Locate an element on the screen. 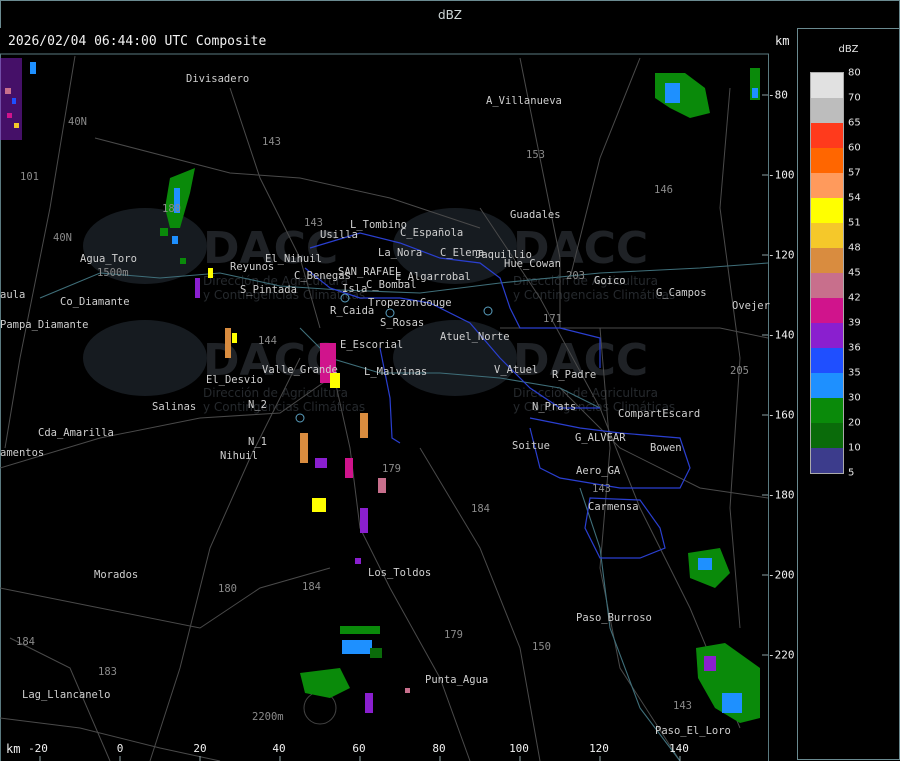 This screenshot has height=761, width=900. y-tick-label: -80 is located at coordinates (778, 95).